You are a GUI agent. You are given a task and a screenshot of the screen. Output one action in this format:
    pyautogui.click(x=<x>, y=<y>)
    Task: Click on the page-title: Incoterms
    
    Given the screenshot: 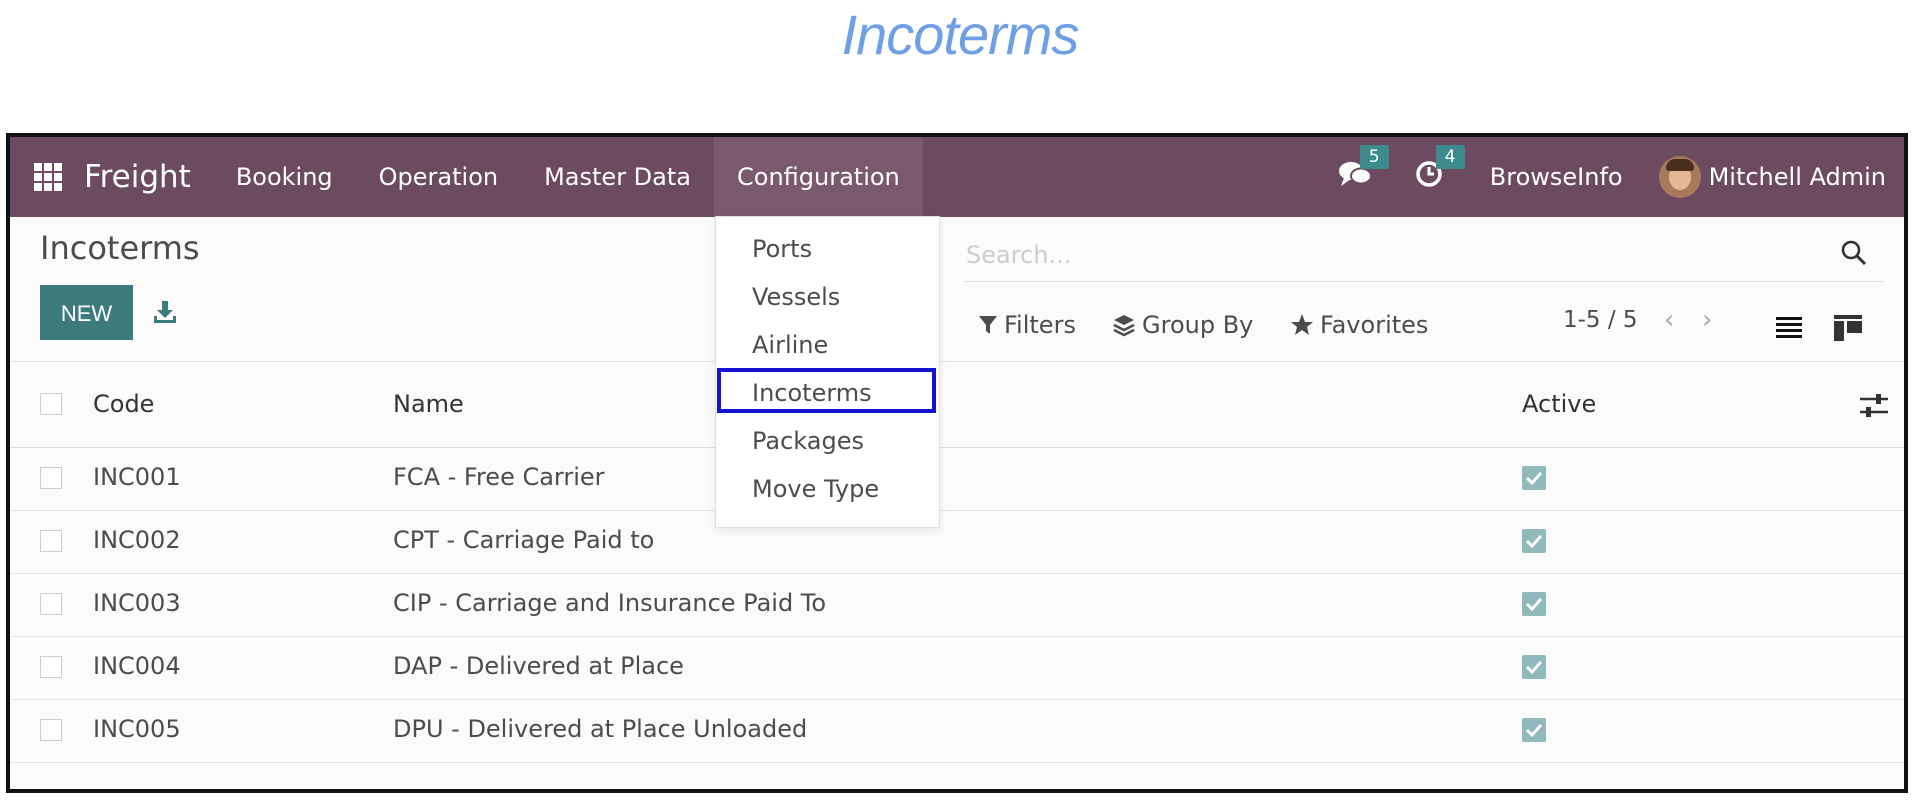 What is the action you would take?
    pyautogui.click(x=120, y=248)
    